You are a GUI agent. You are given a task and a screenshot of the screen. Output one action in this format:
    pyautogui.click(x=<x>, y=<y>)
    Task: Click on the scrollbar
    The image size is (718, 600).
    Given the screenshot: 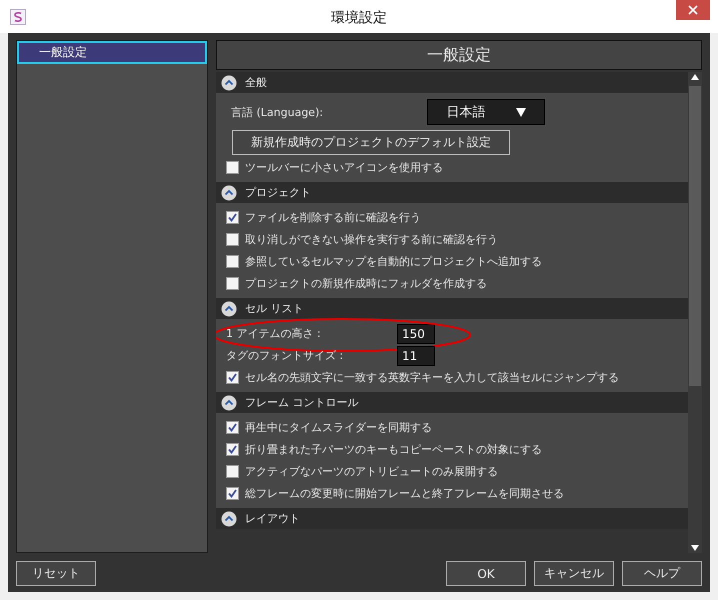 What is the action you would take?
    pyautogui.click(x=695, y=312)
    